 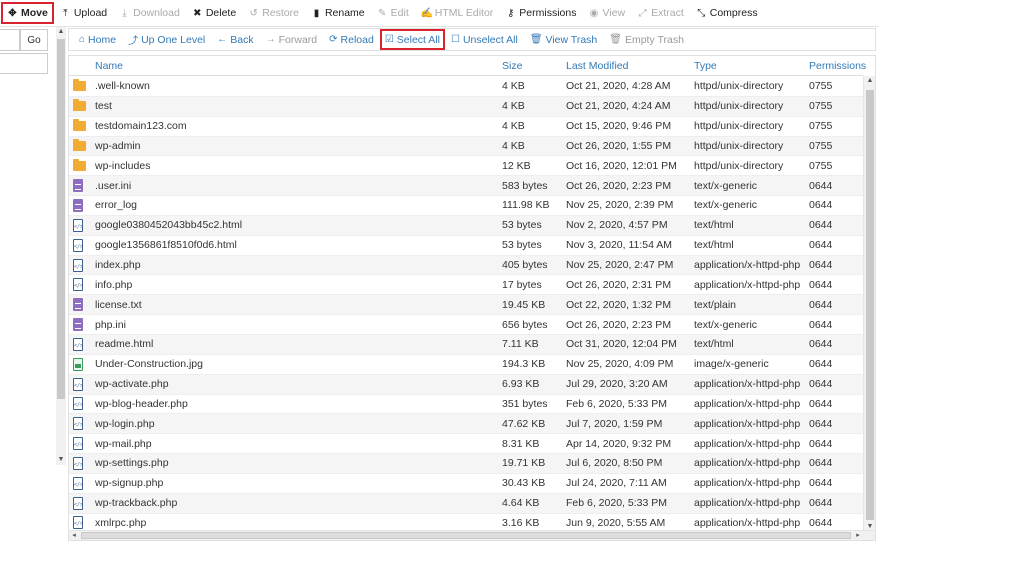 I want to click on rename-button: ▮ Rename, so click(x=338, y=13).